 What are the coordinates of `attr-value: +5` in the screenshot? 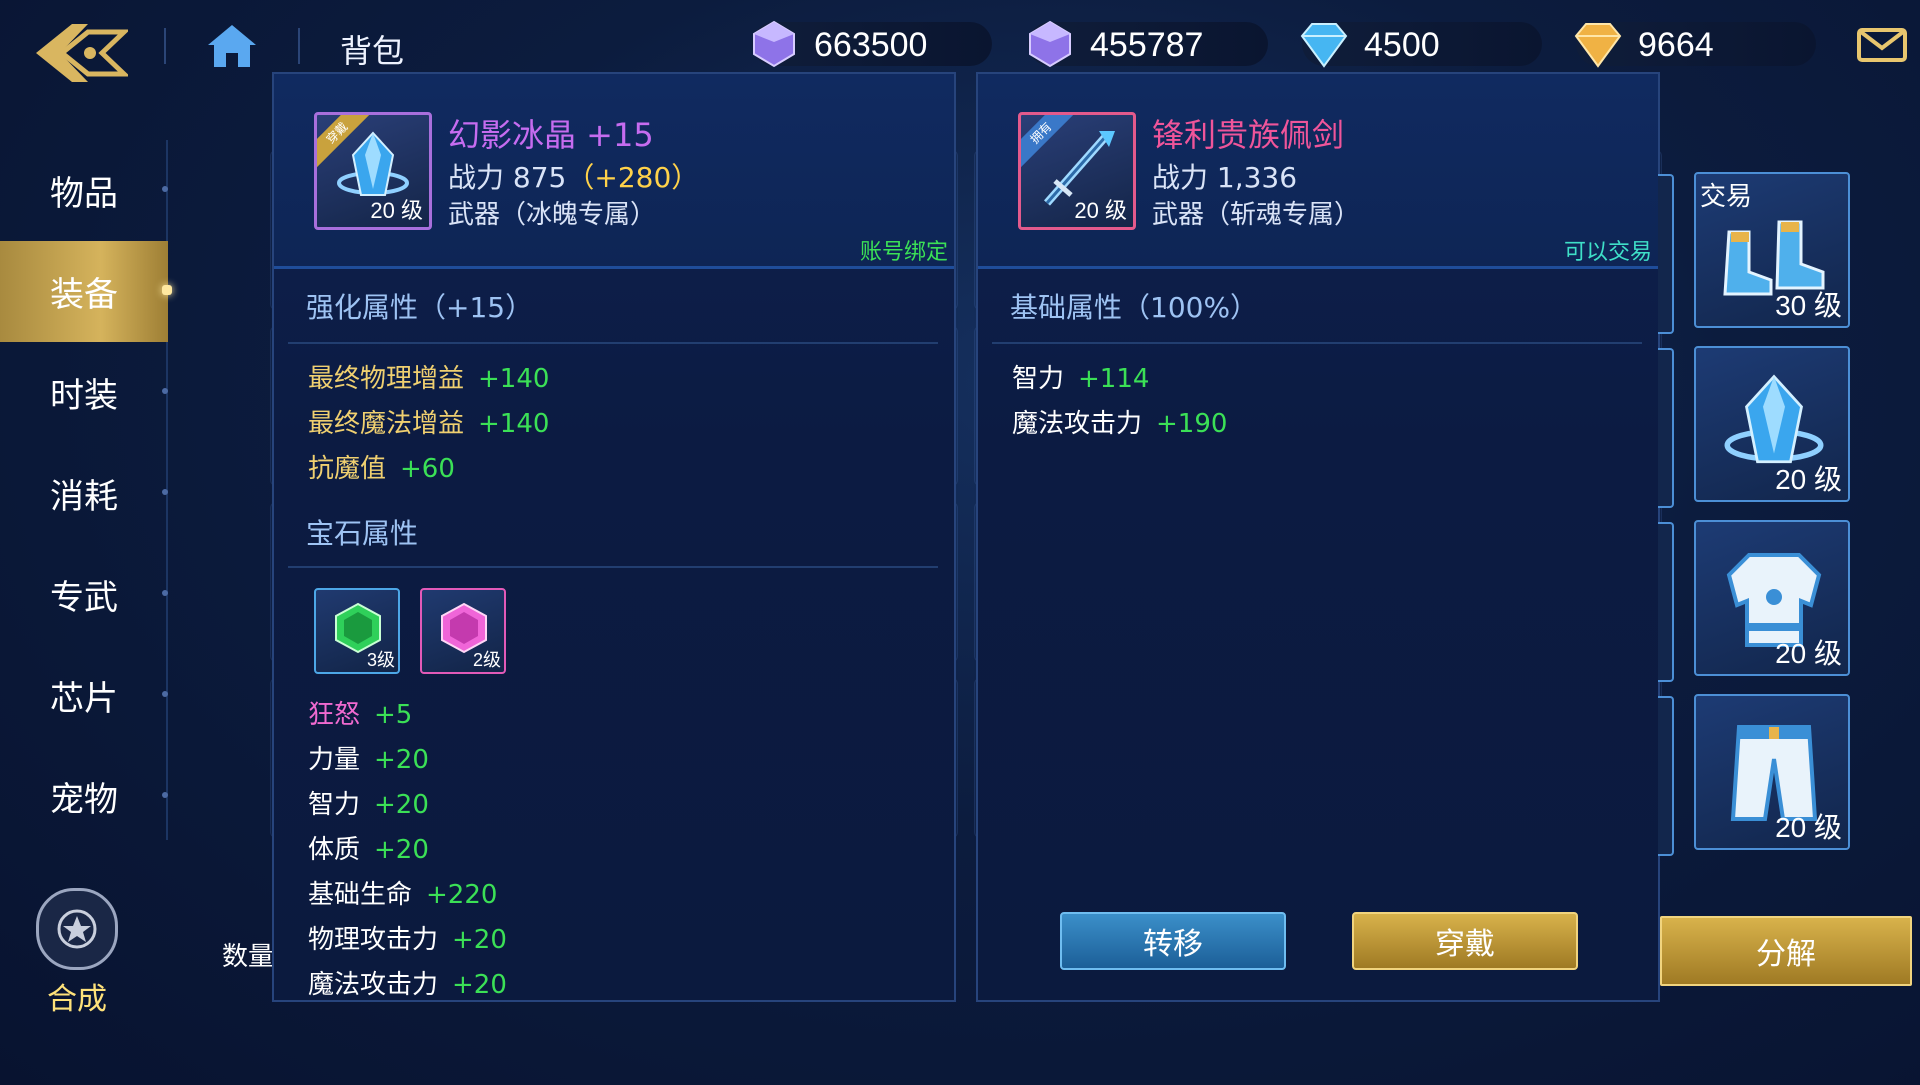 It's located at (393, 715).